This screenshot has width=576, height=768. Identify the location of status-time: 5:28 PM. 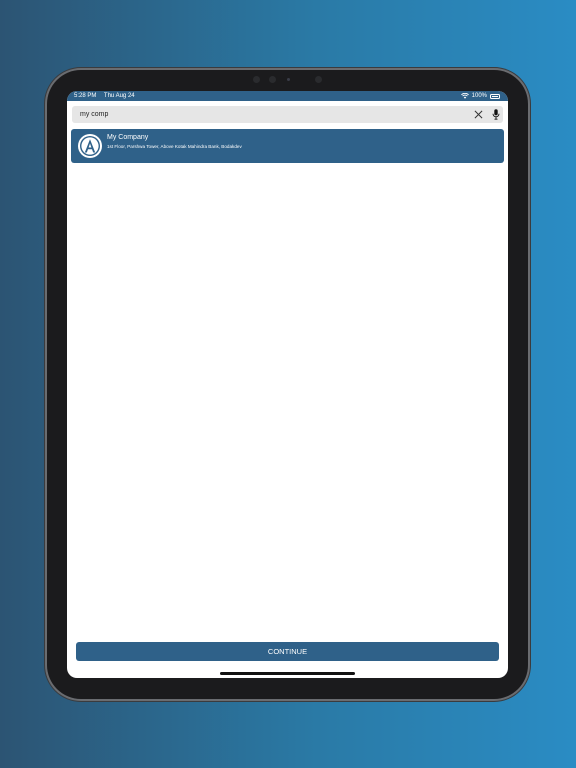
(85, 96).